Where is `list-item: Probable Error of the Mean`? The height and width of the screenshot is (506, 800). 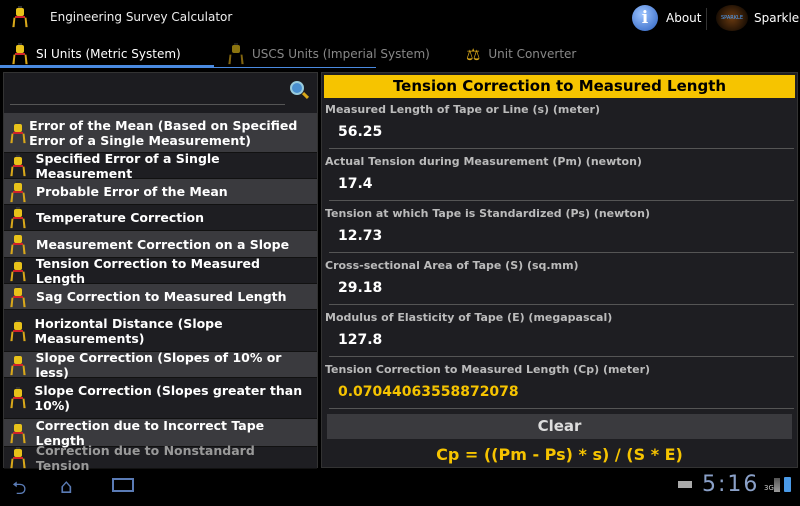
list-item: Probable Error of the Mean is located at coordinates (160, 192).